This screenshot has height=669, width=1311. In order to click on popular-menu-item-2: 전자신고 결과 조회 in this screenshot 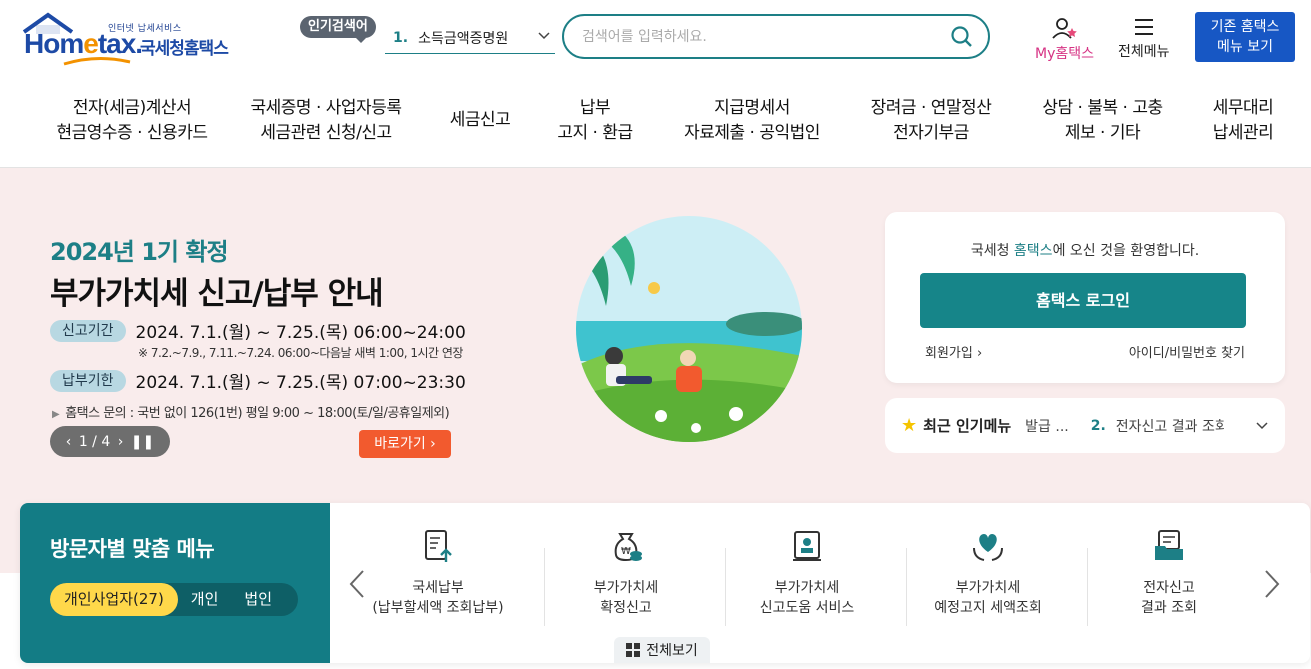, I will do `click(1170, 426)`.